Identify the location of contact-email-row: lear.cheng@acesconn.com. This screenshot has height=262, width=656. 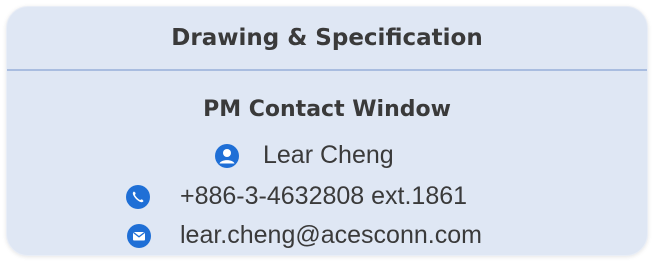
(304, 235).